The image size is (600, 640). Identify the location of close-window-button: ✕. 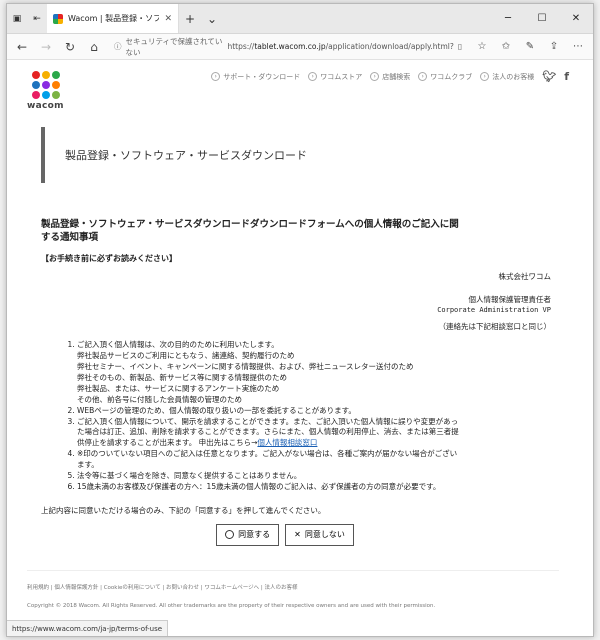
(576, 18).